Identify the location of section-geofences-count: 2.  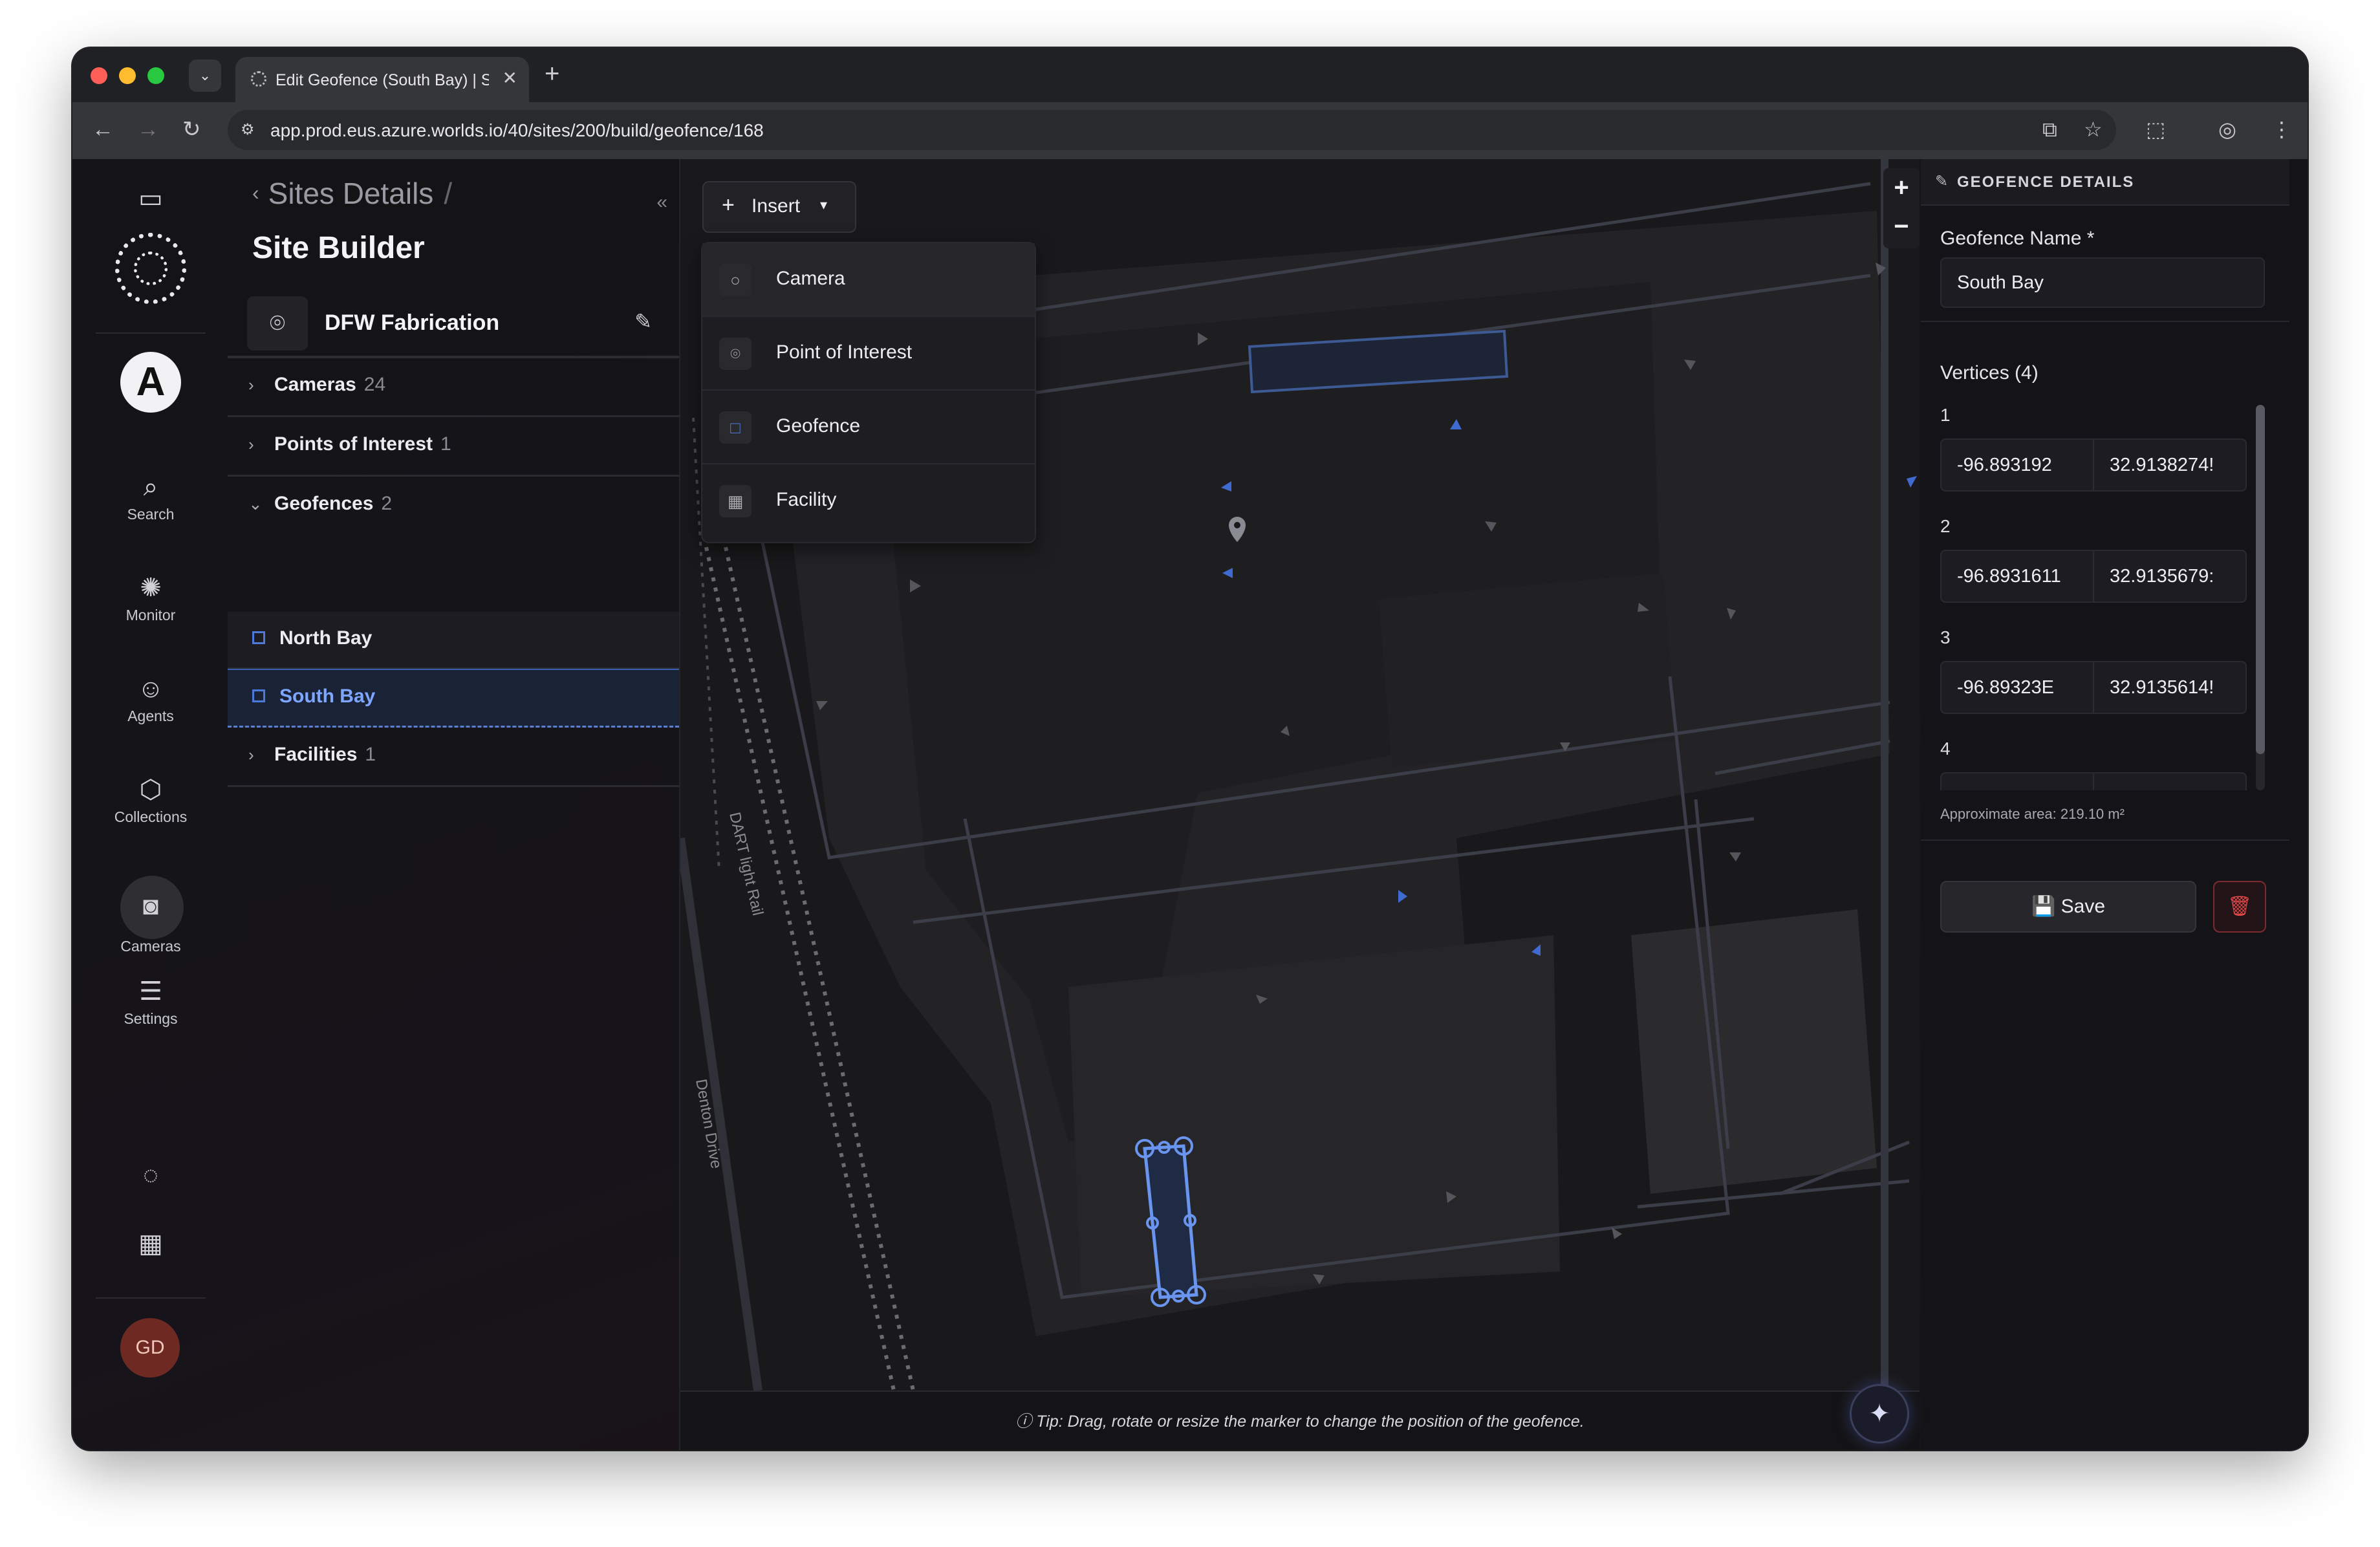
(387, 504).